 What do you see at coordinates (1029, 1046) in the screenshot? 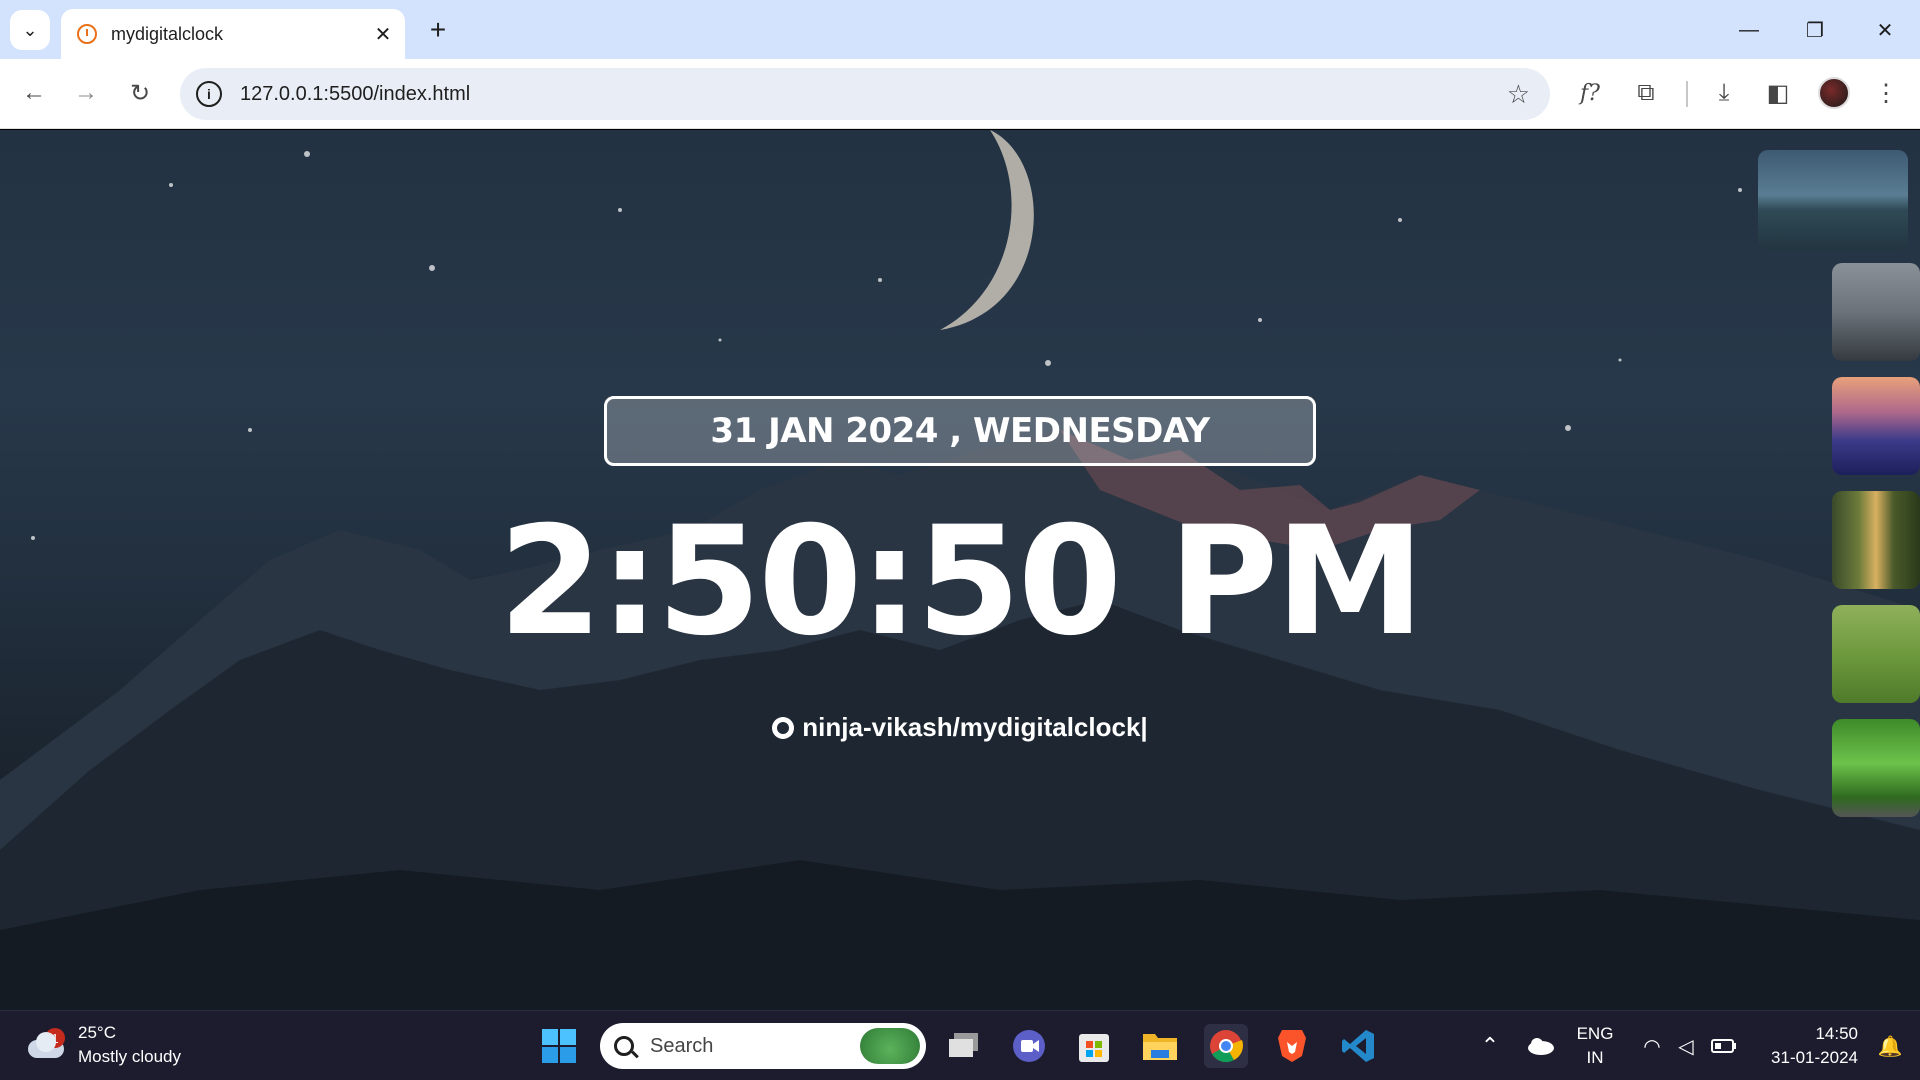
I see `meet-icon` at bounding box center [1029, 1046].